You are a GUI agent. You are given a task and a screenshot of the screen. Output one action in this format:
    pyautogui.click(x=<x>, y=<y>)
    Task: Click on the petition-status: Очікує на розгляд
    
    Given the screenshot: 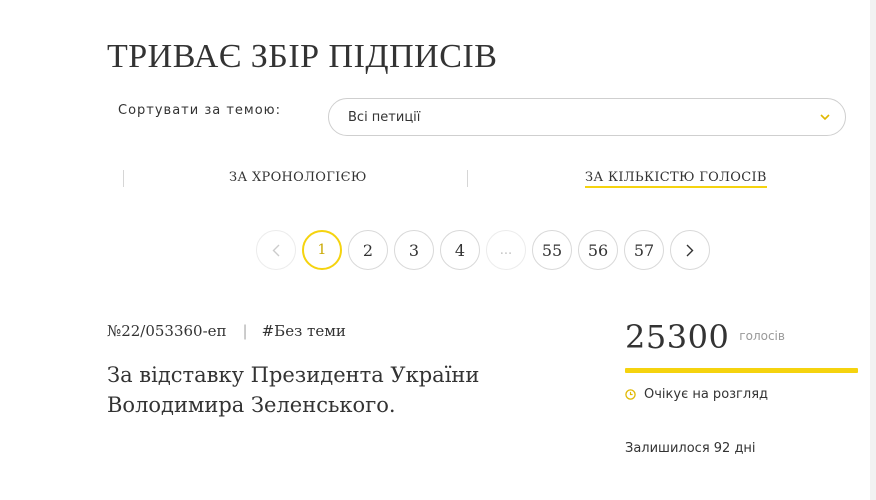 What is the action you would take?
    pyautogui.click(x=696, y=394)
    